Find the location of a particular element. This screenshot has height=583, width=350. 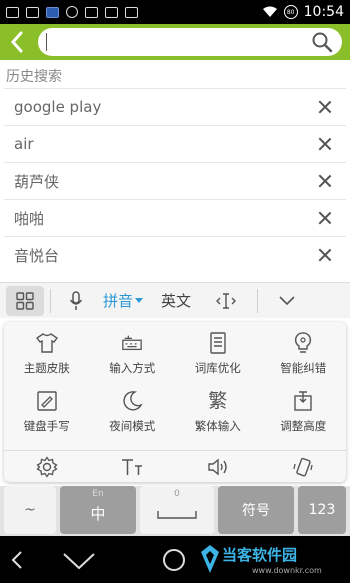

lightbulb-icon is located at coordinates (303, 343).